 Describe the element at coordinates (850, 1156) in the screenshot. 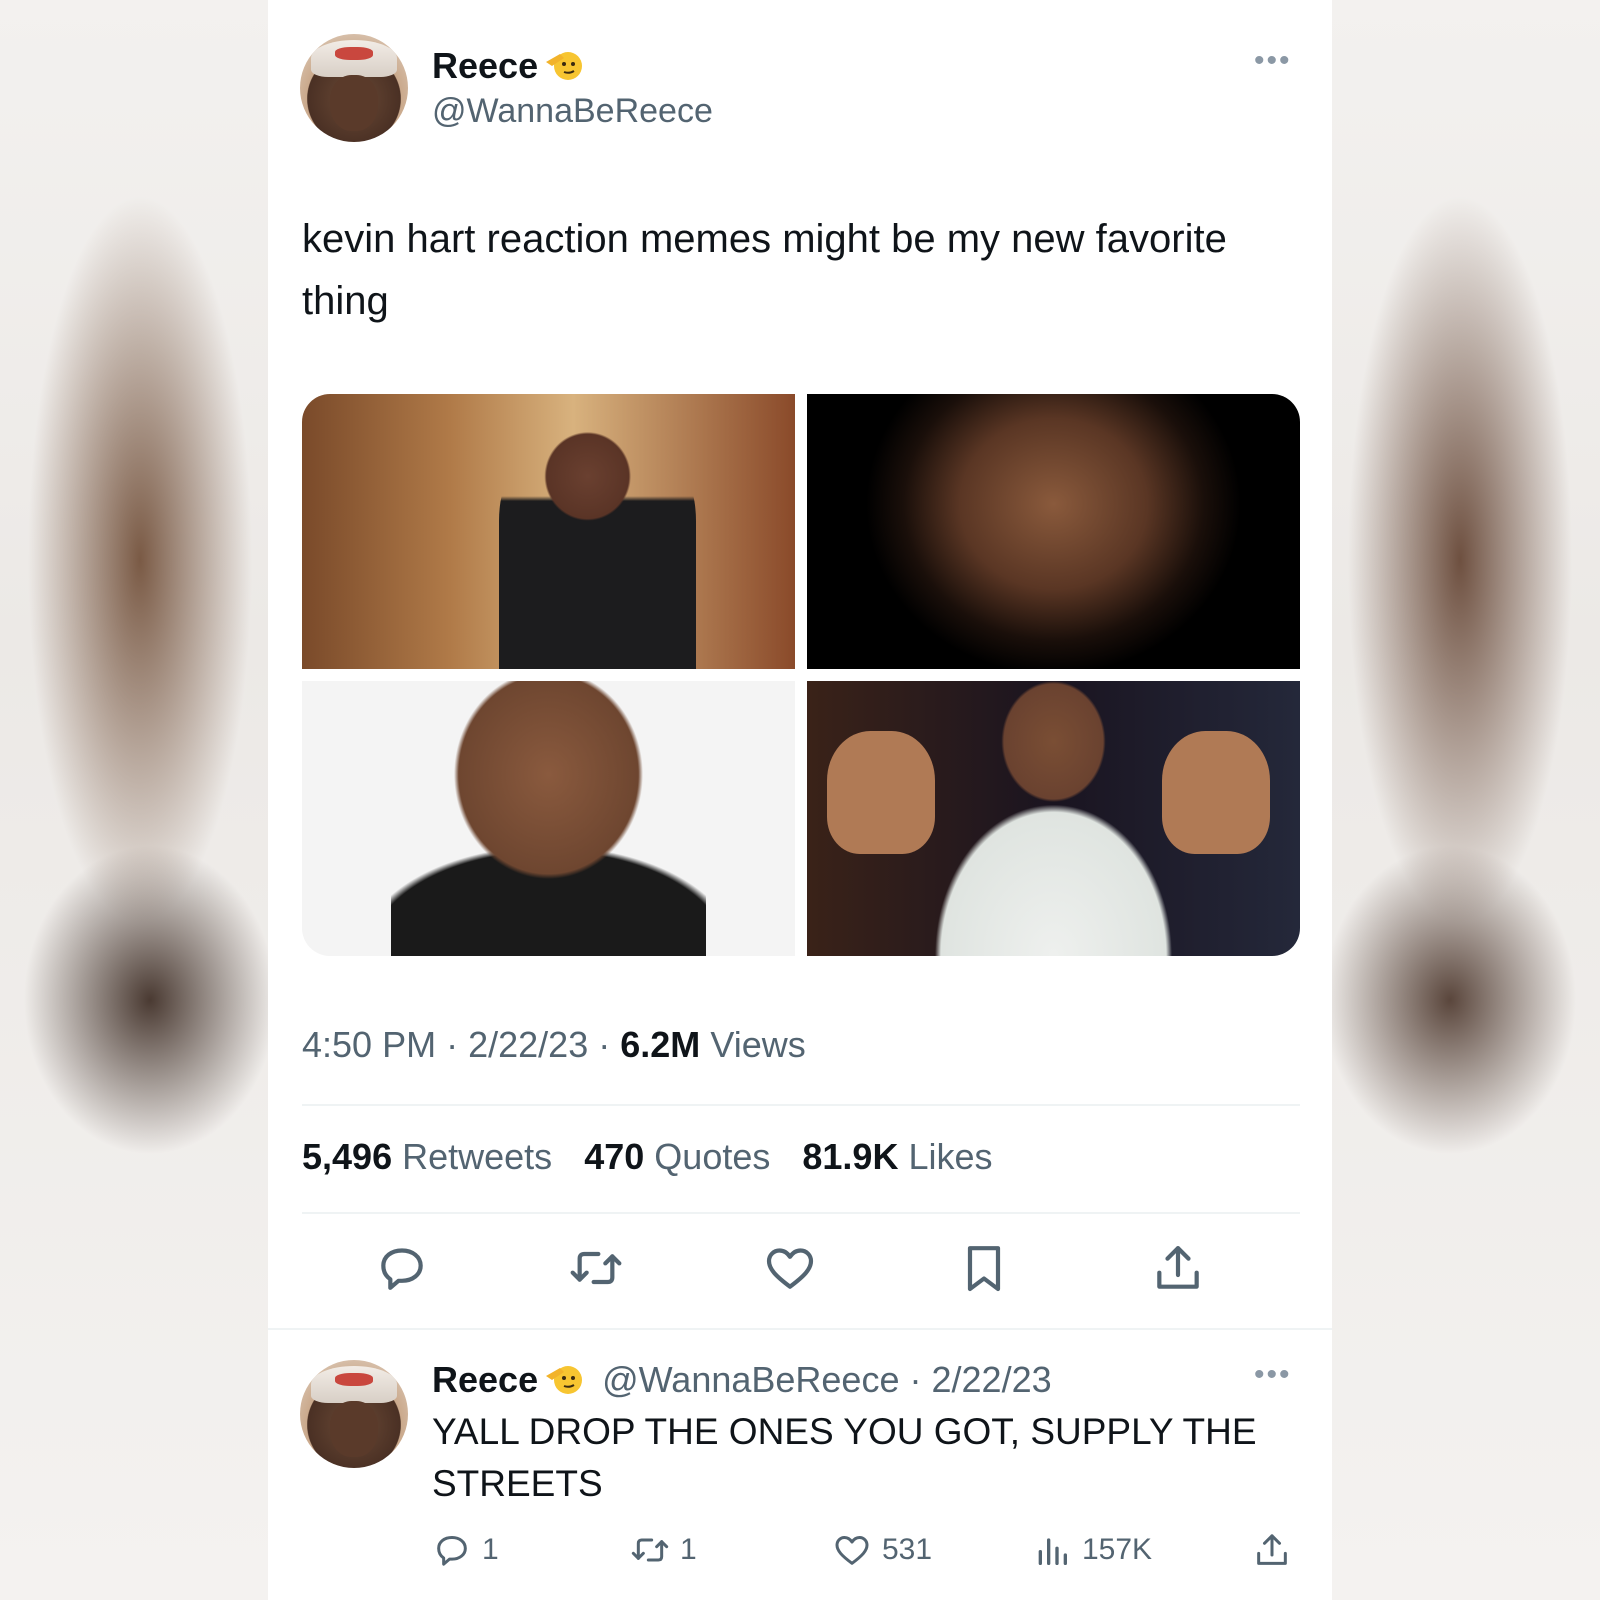

I see `likes-count: 81.9K` at that location.